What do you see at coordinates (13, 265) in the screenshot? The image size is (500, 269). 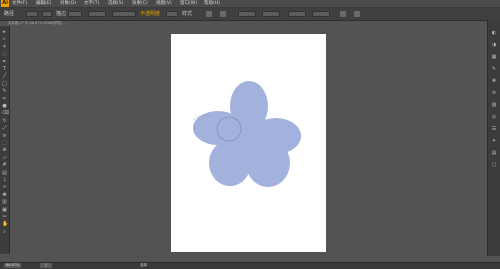 I see `zoom-level: 66.67%` at bounding box center [13, 265].